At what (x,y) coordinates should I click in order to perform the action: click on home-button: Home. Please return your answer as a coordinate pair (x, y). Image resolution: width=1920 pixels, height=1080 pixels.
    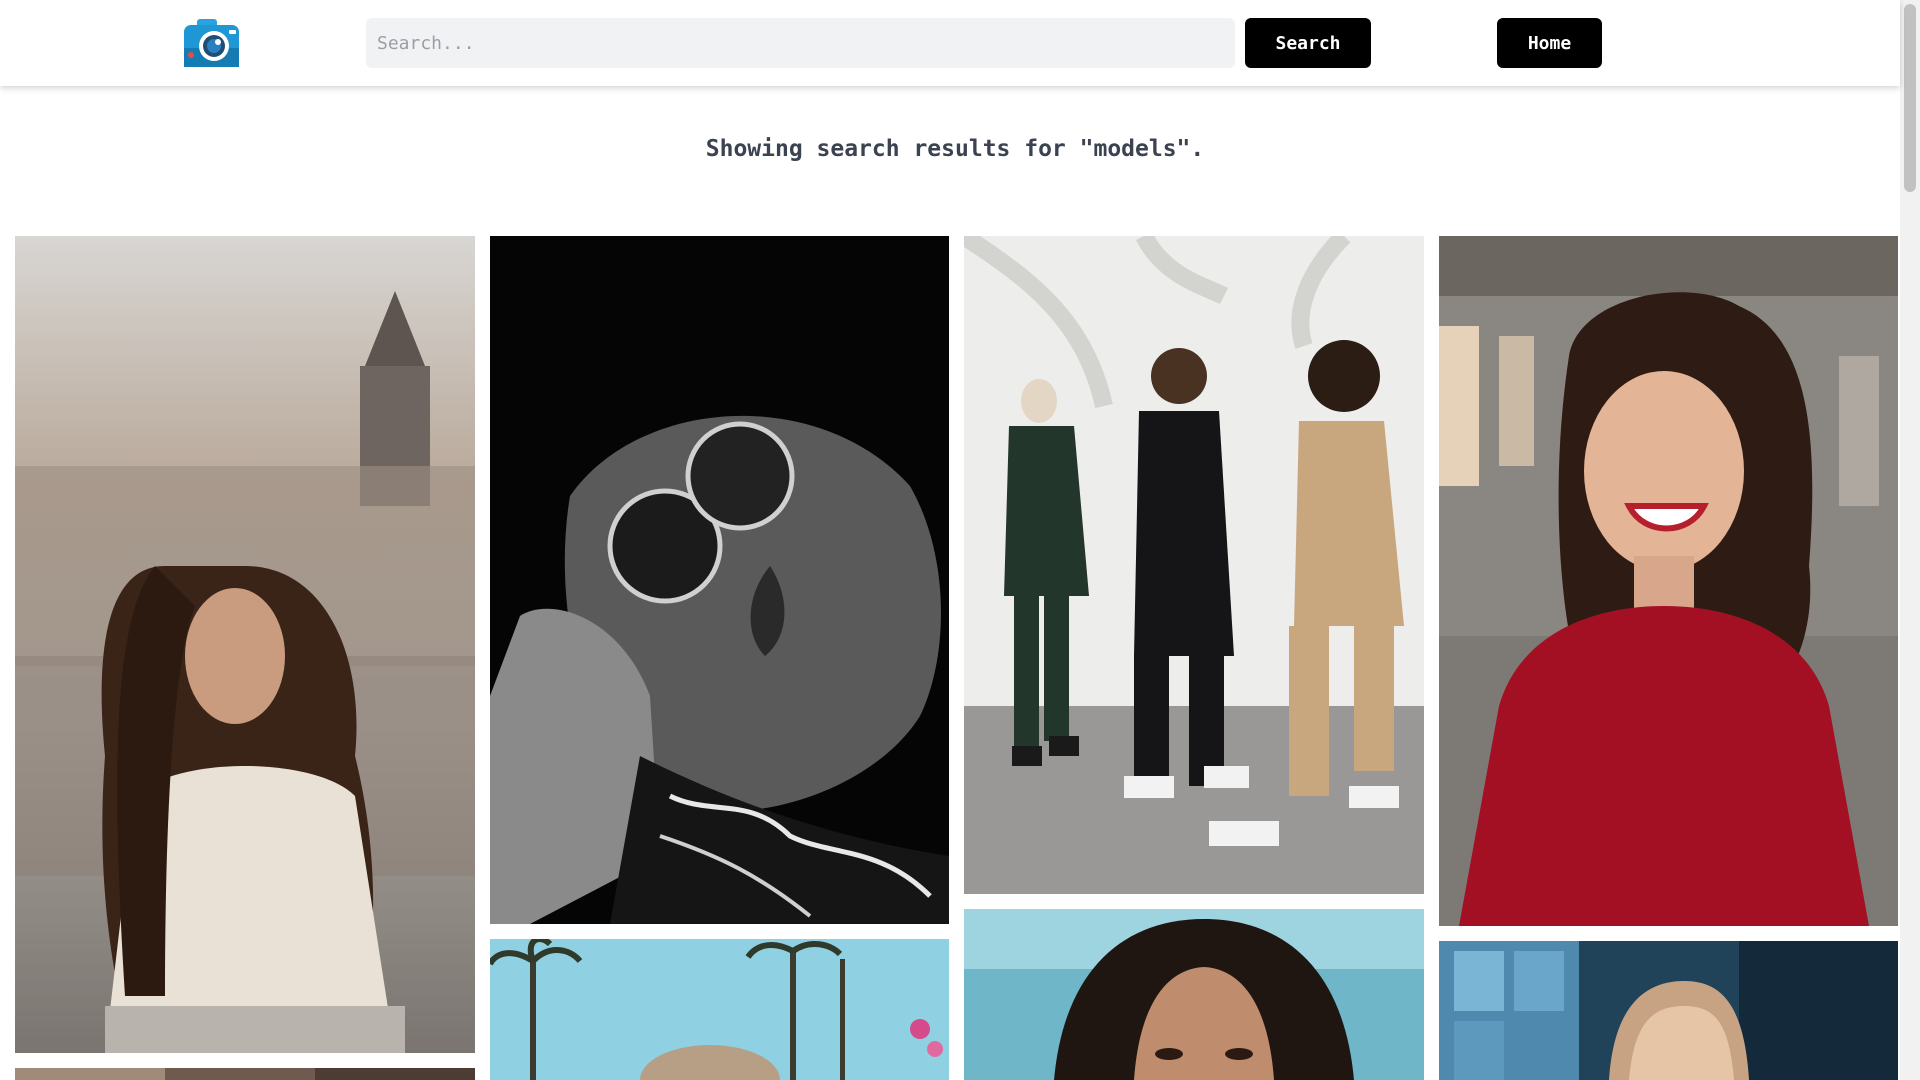
    Looking at the image, I should click on (1549, 43).